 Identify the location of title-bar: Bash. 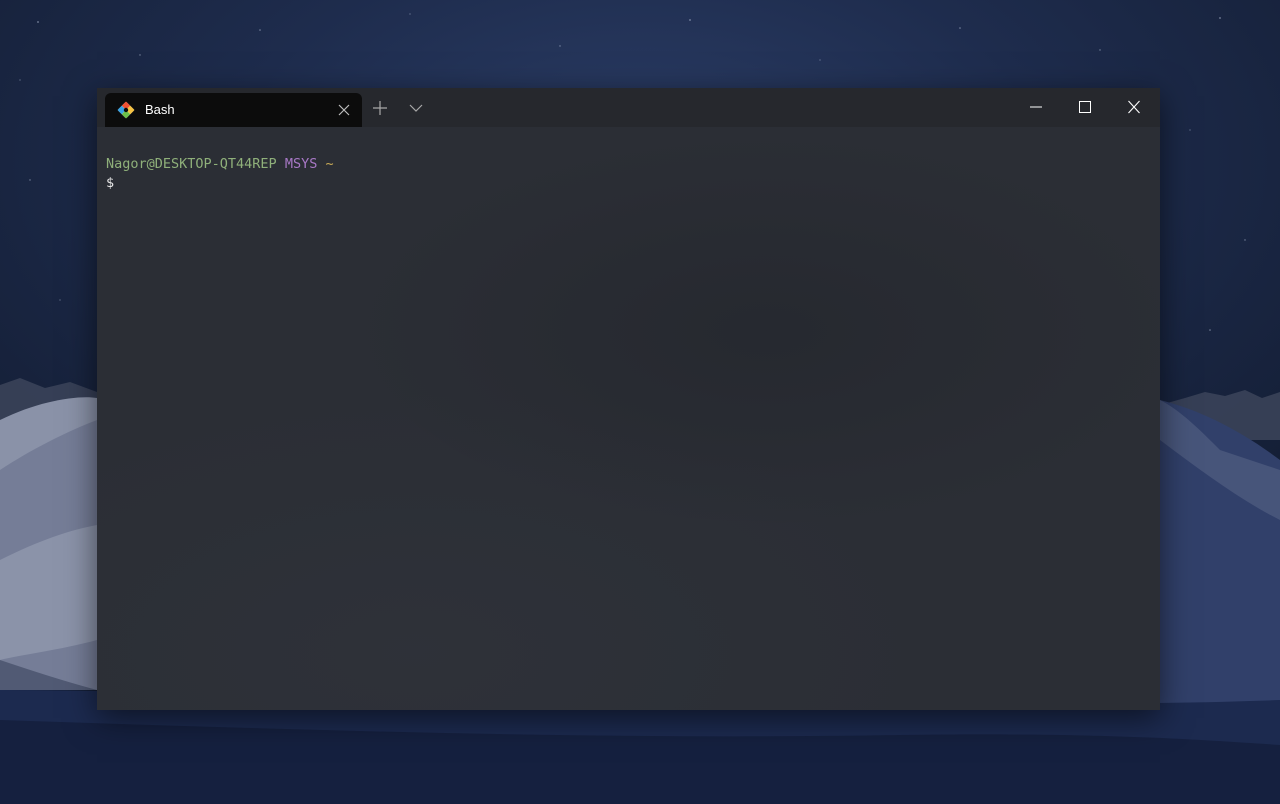
(628, 107).